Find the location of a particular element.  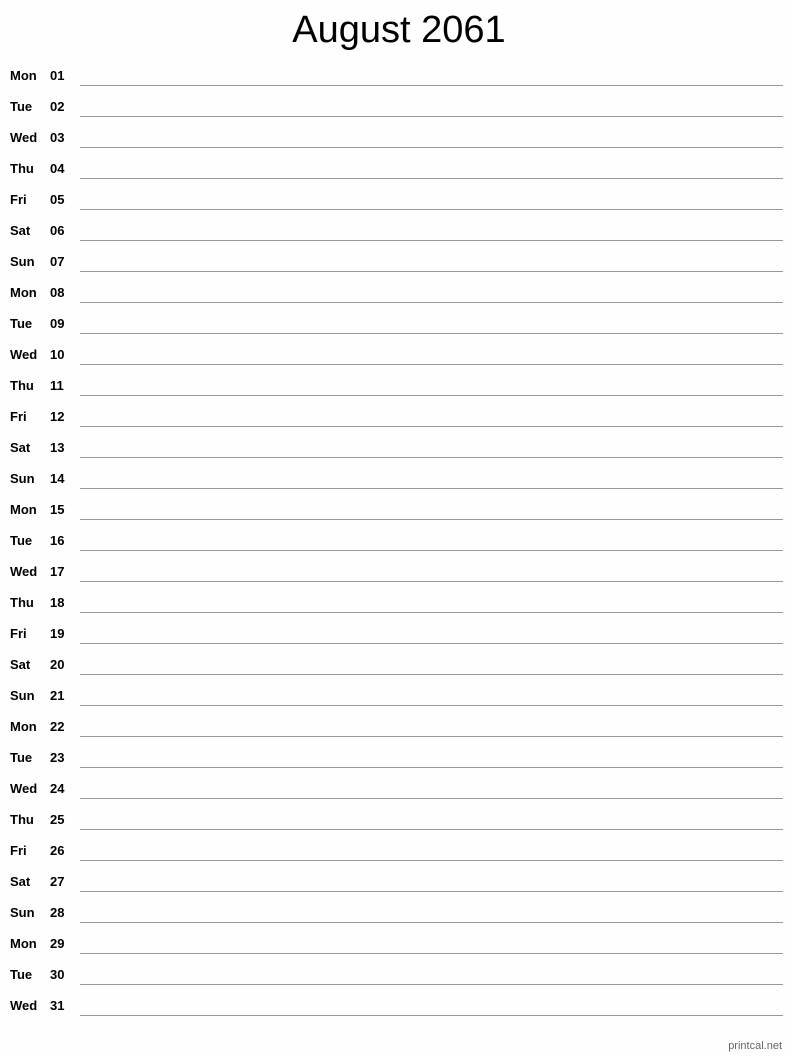

day-row: Thu 25 is located at coordinates (396, 819).